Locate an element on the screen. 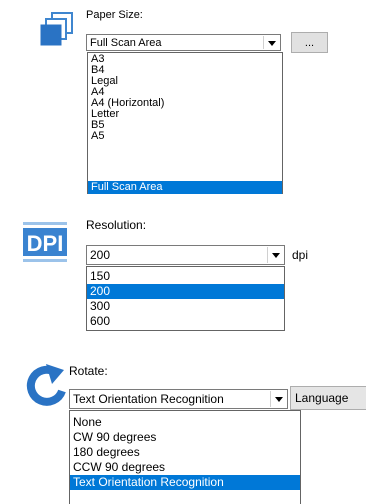 The height and width of the screenshot is (504, 366). rotate-option-cw-90: CW 90 degrees is located at coordinates (185, 437).